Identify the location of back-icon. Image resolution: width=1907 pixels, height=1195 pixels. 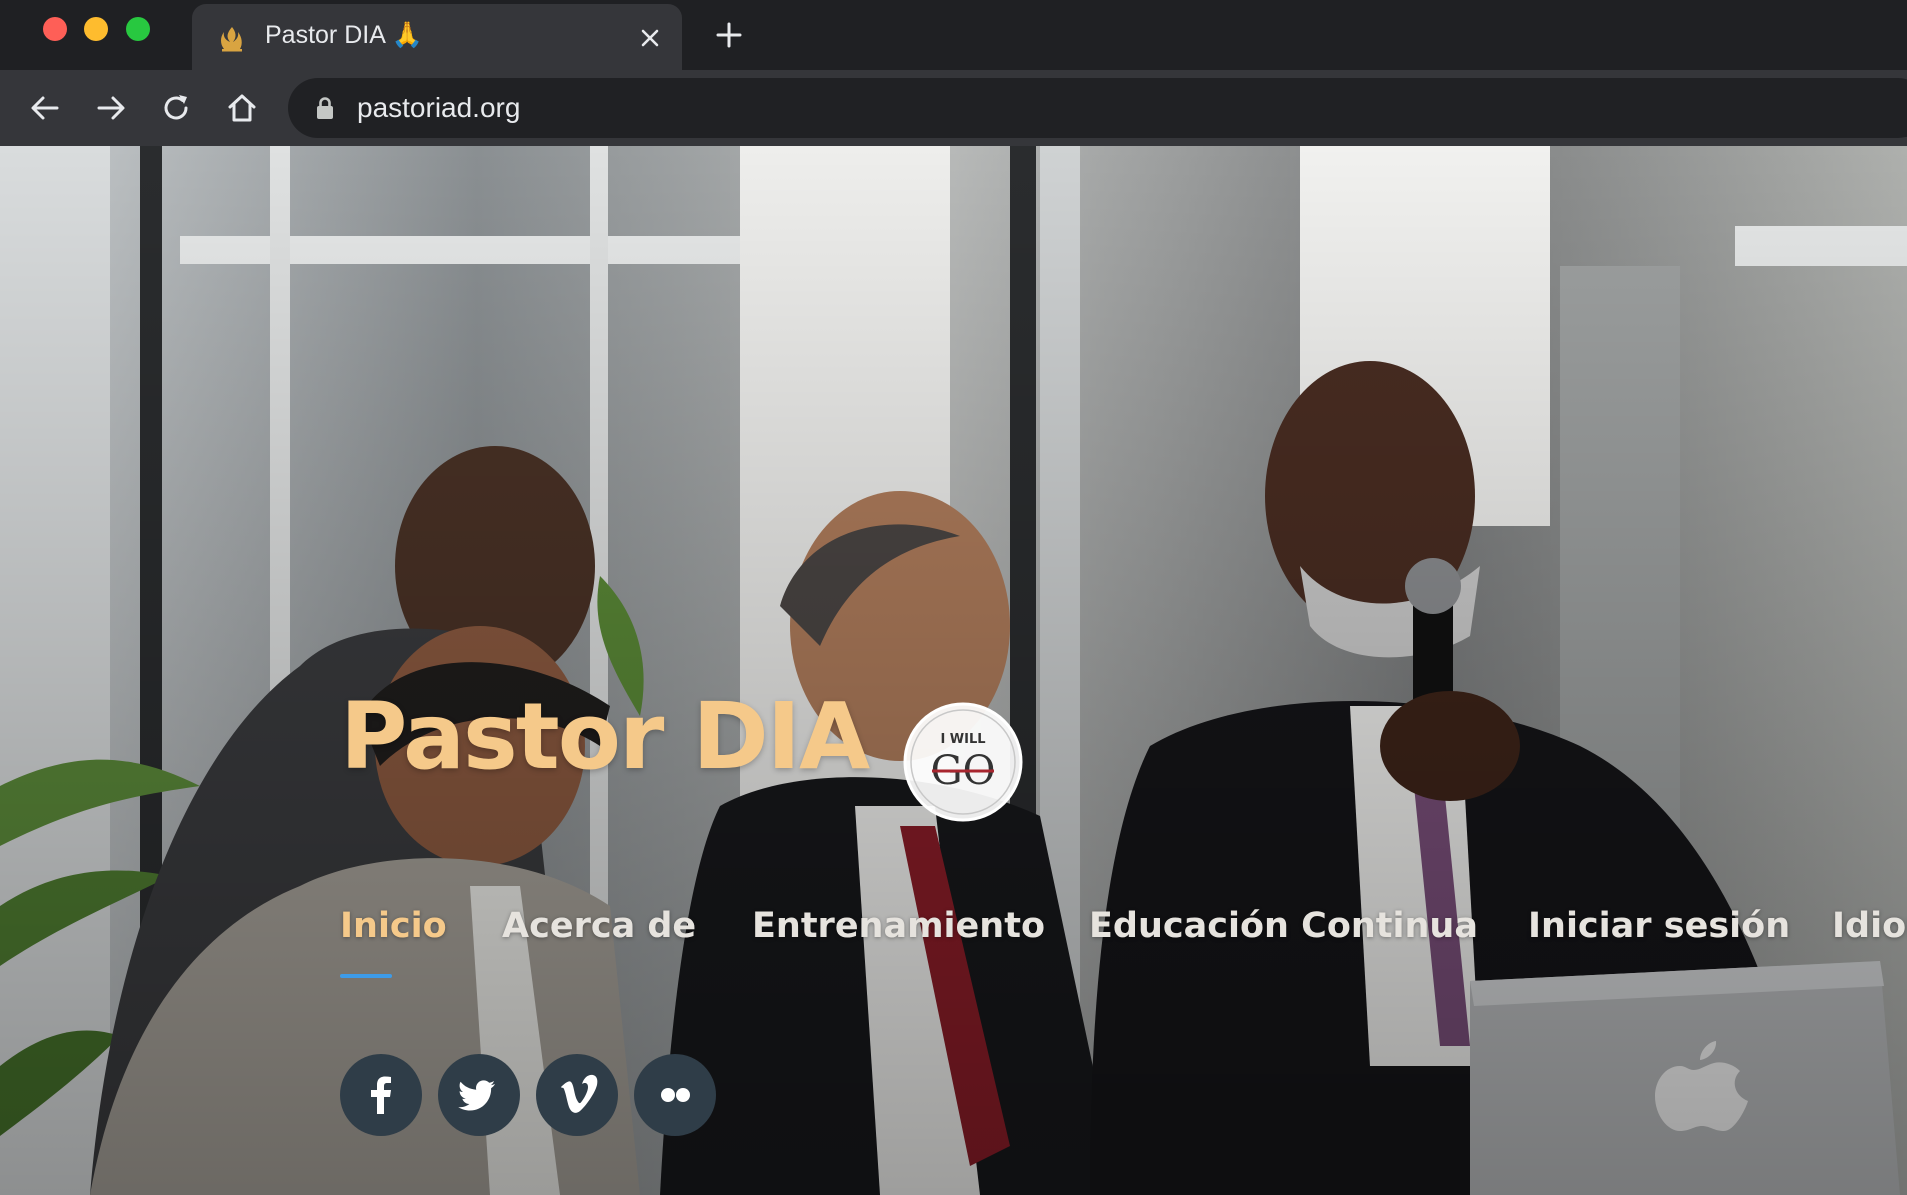
(45, 108).